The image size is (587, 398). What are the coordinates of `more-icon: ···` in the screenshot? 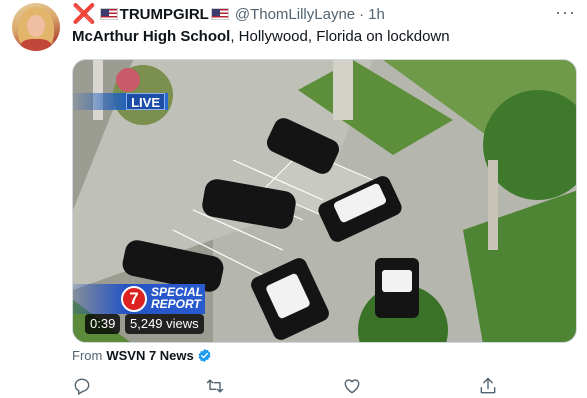 It's located at (565, 12).